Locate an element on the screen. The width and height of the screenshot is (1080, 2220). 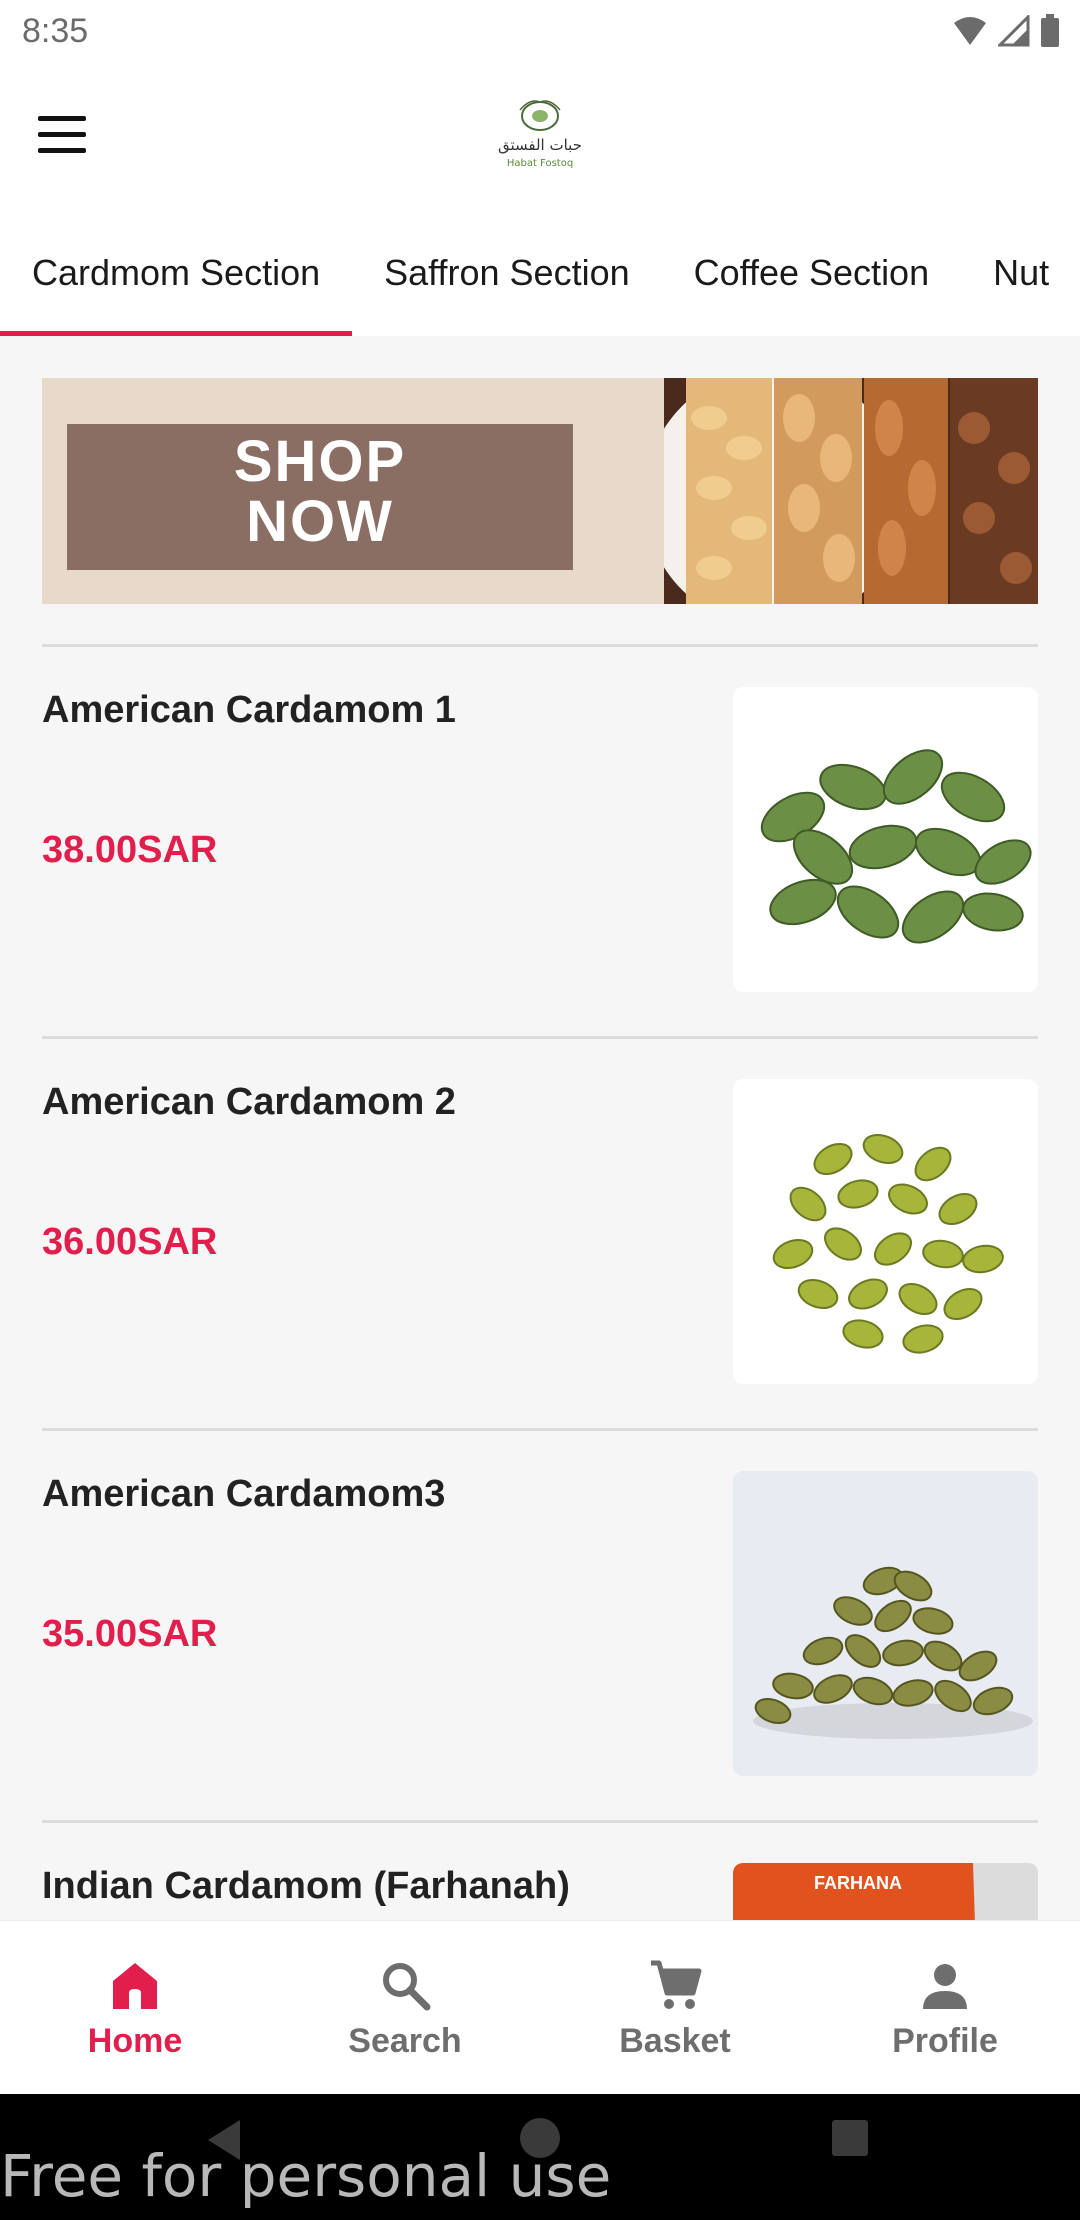
product-card: Indian Cardamom (Farhanah) FARHANA is located at coordinates (540, 1871).